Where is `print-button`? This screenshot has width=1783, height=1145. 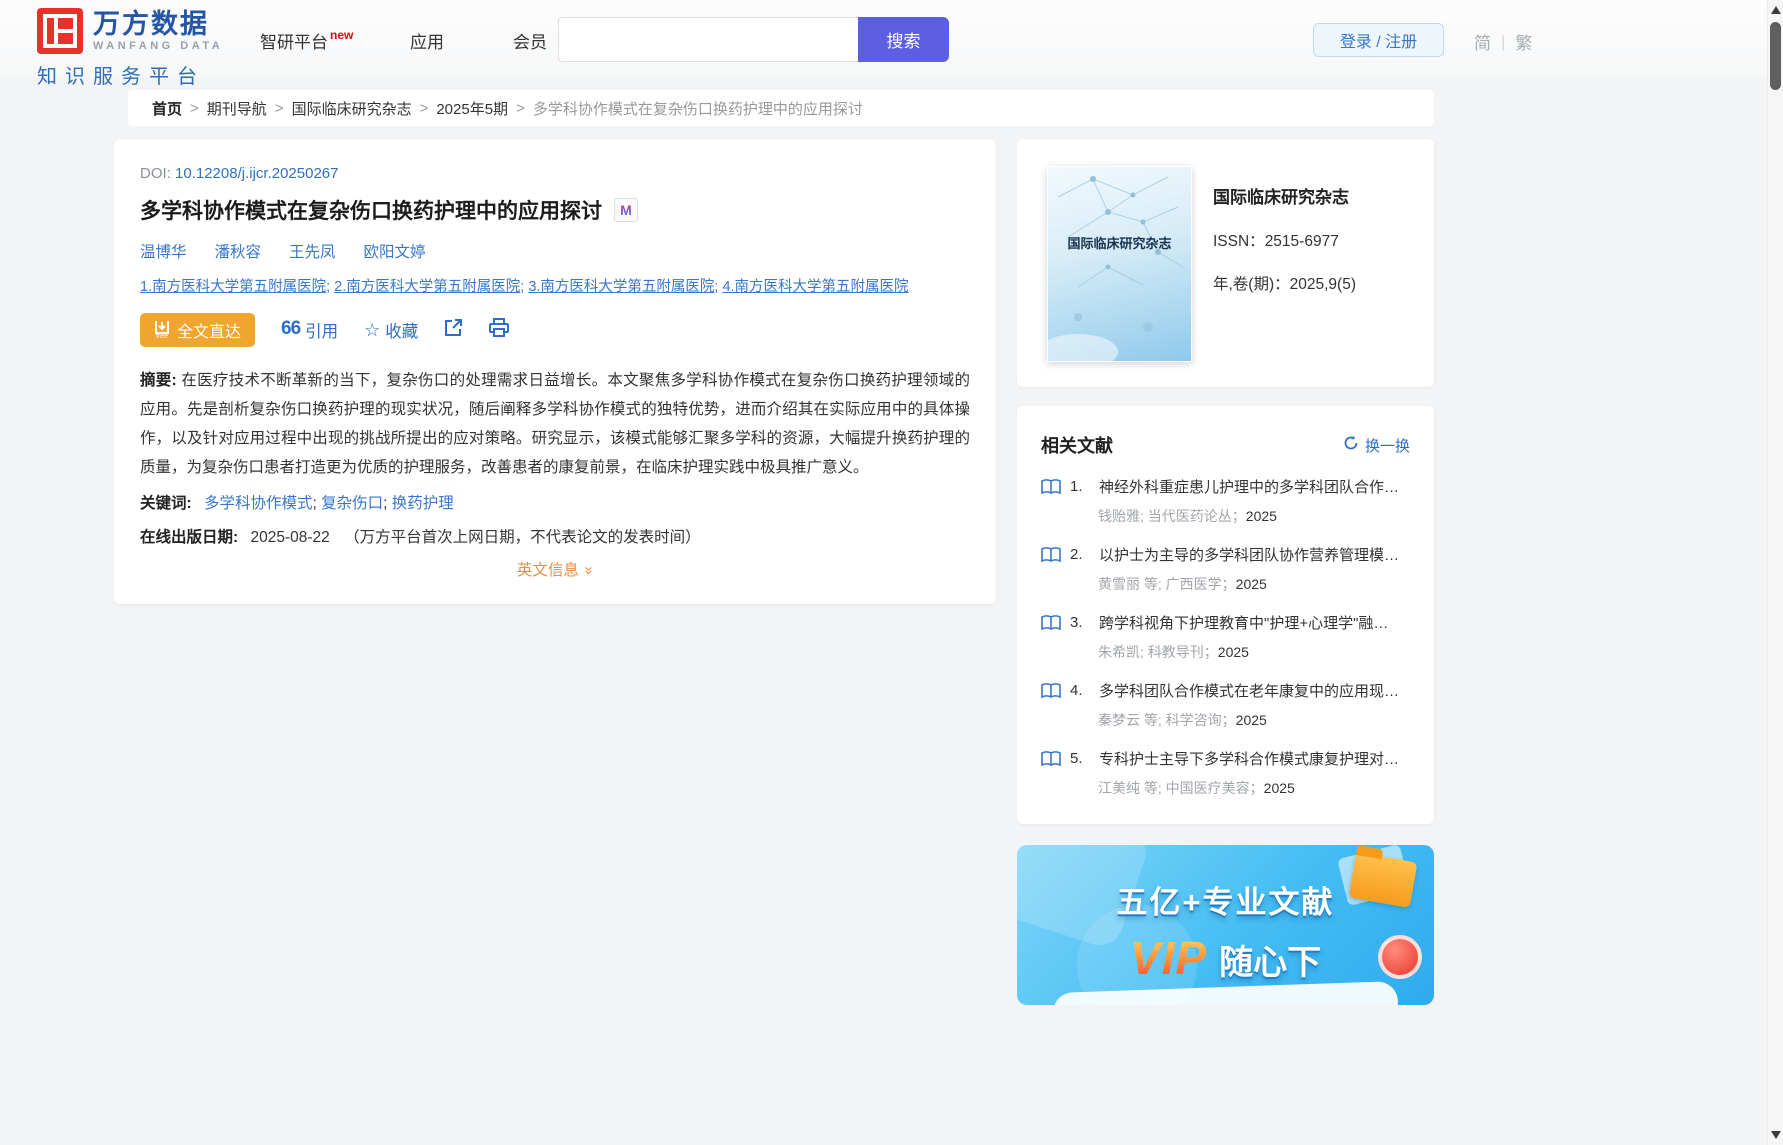
print-button is located at coordinates (499, 330).